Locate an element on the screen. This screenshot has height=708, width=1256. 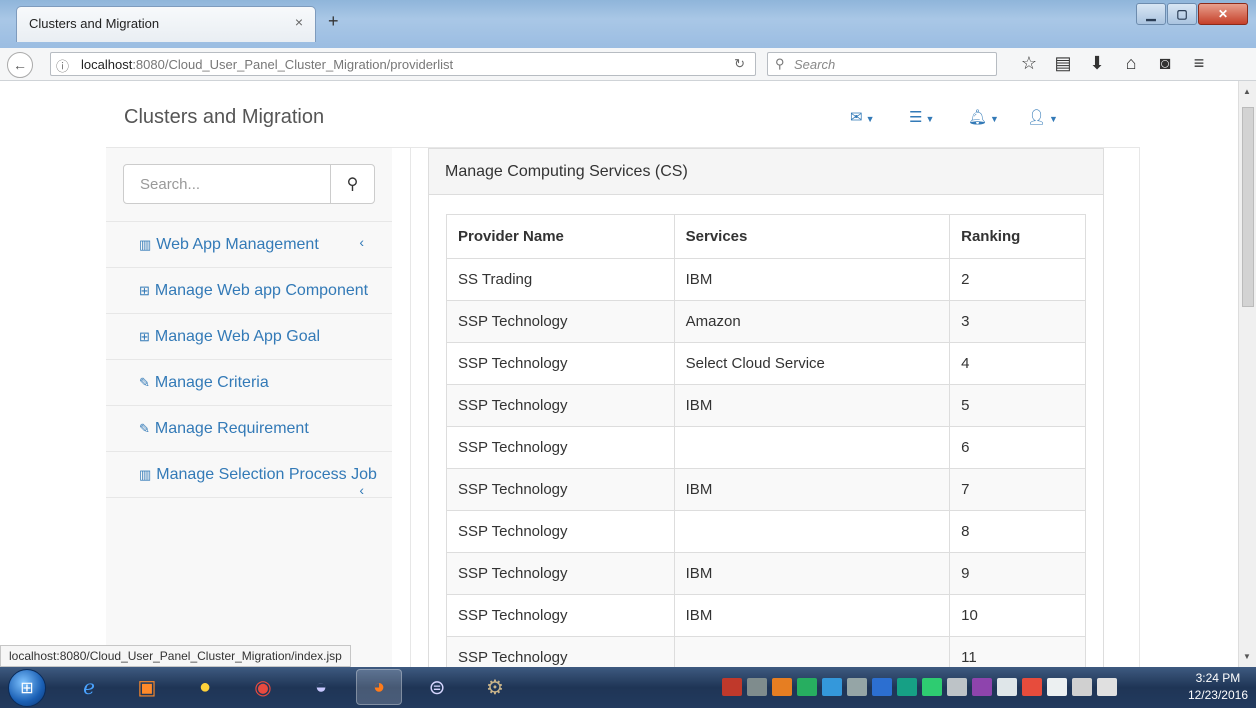
sidebar-item-manage-web-app-component: ⊞ Manage Web app Component is located at coordinates (249, 291).